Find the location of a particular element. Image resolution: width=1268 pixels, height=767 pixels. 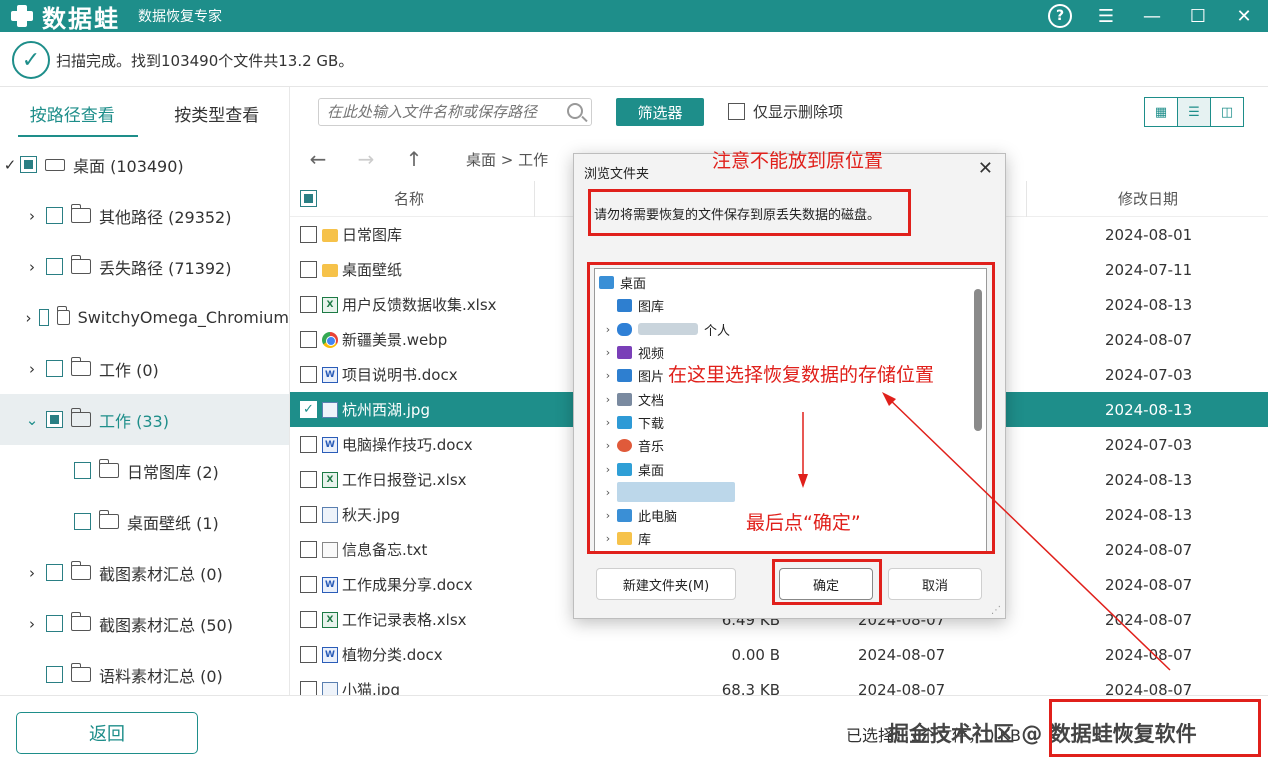

detail-view-icon: ◫ is located at coordinates (1227, 112).